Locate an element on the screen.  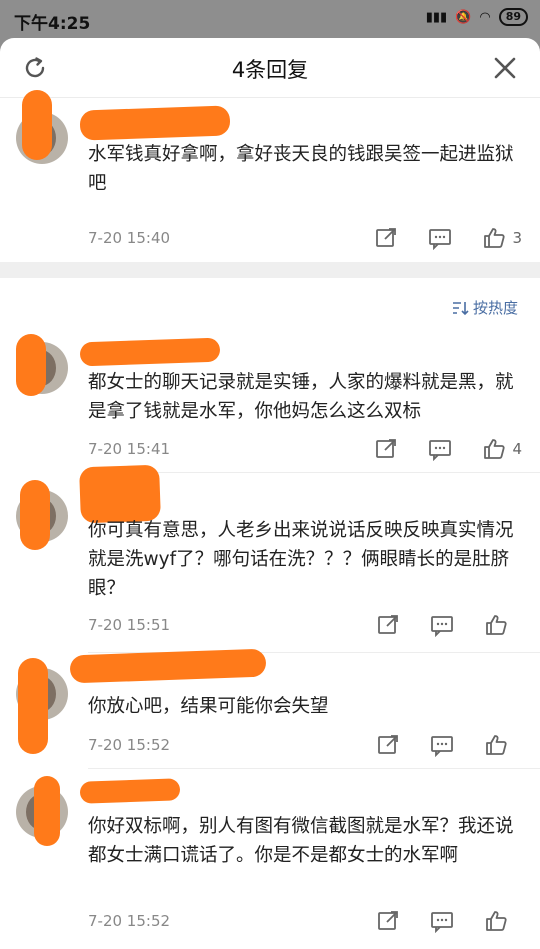
sort-label: 按热度 is located at coordinates (495, 308).